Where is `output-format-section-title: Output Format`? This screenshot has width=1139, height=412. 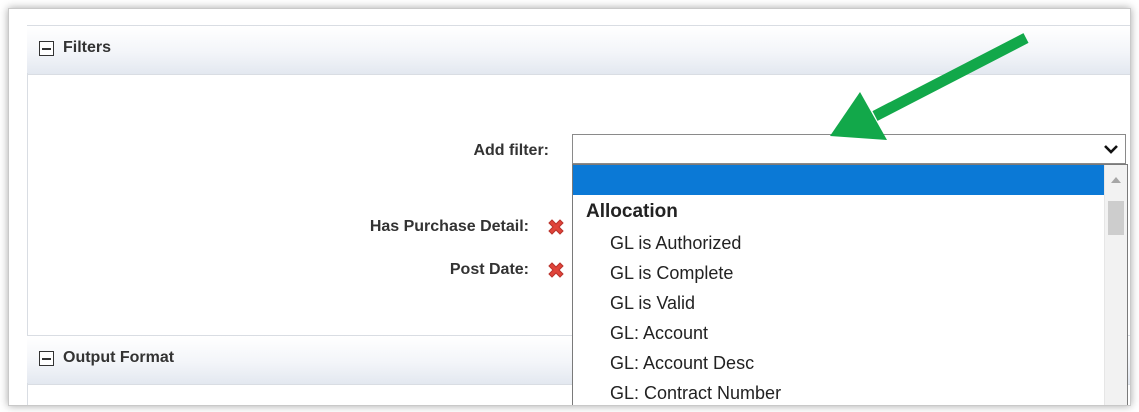
output-format-section-title: Output Format is located at coordinates (119, 357).